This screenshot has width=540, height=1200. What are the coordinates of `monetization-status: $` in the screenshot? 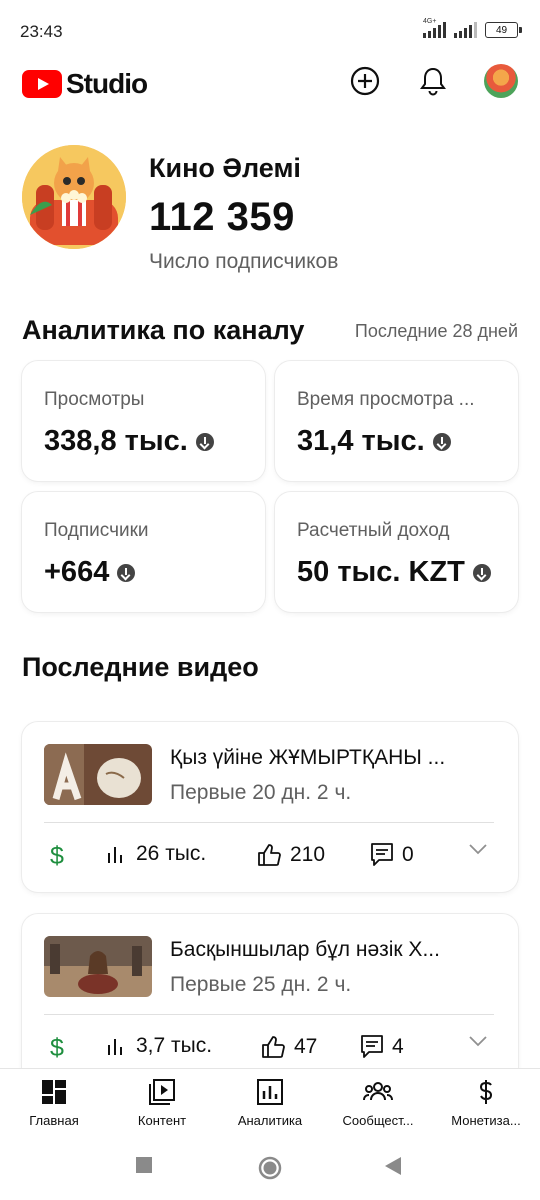 It's located at (57, 856).